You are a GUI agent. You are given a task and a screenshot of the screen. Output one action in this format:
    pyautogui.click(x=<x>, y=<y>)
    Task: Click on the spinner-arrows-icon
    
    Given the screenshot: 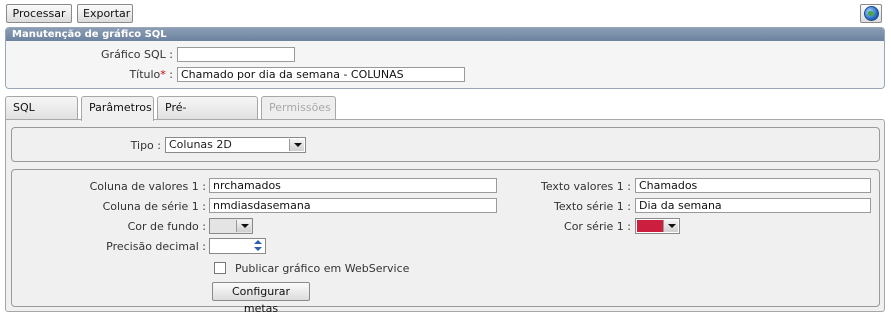 What is the action you would take?
    pyautogui.click(x=258, y=246)
    